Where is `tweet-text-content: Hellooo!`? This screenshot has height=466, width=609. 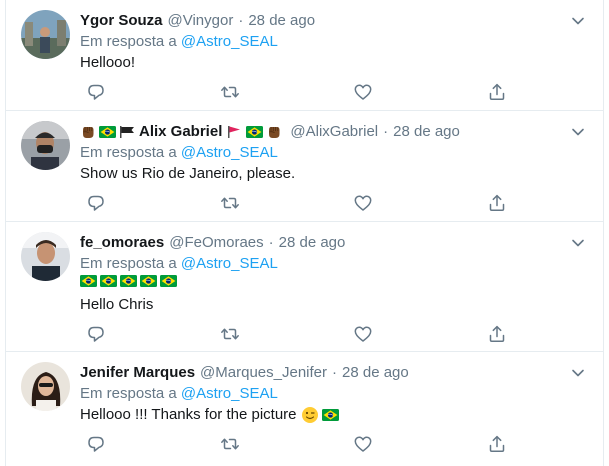
tweet-text-content: Hellooo! is located at coordinates (108, 62).